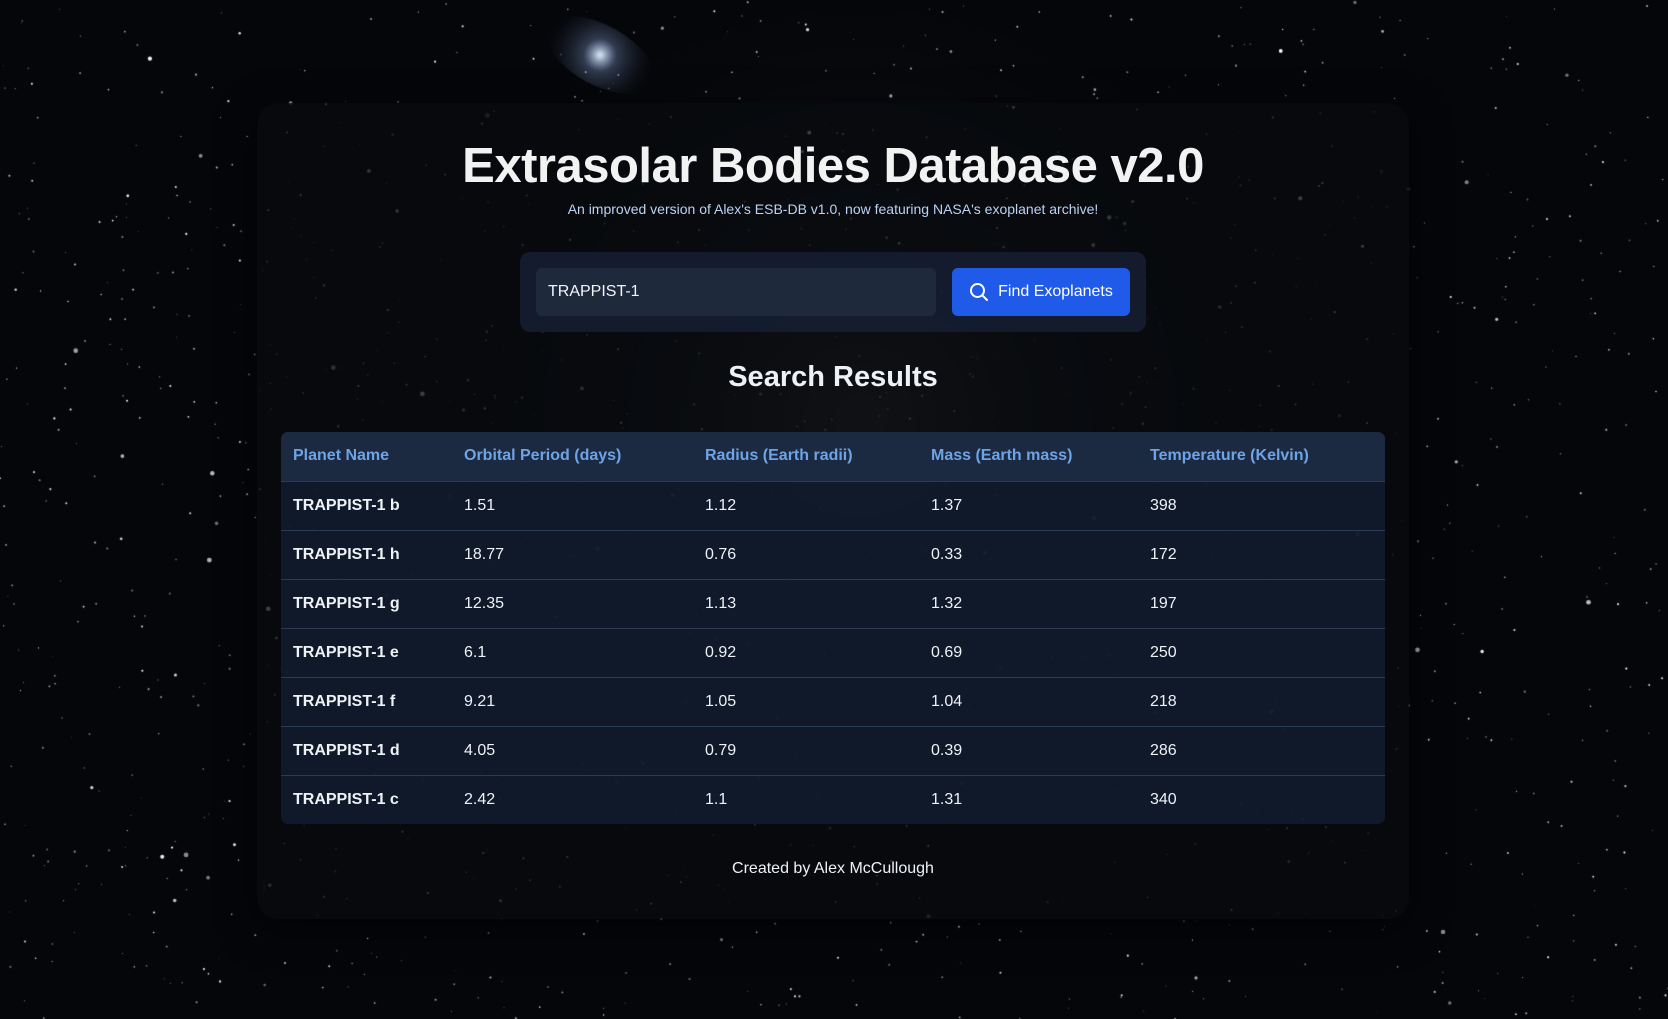 This screenshot has height=1019, width=1668. What do you see at coordinates (480, 505) in the screenshot?
I see `orbital-period-cell: 1.51` at bounding box center [480, 505].